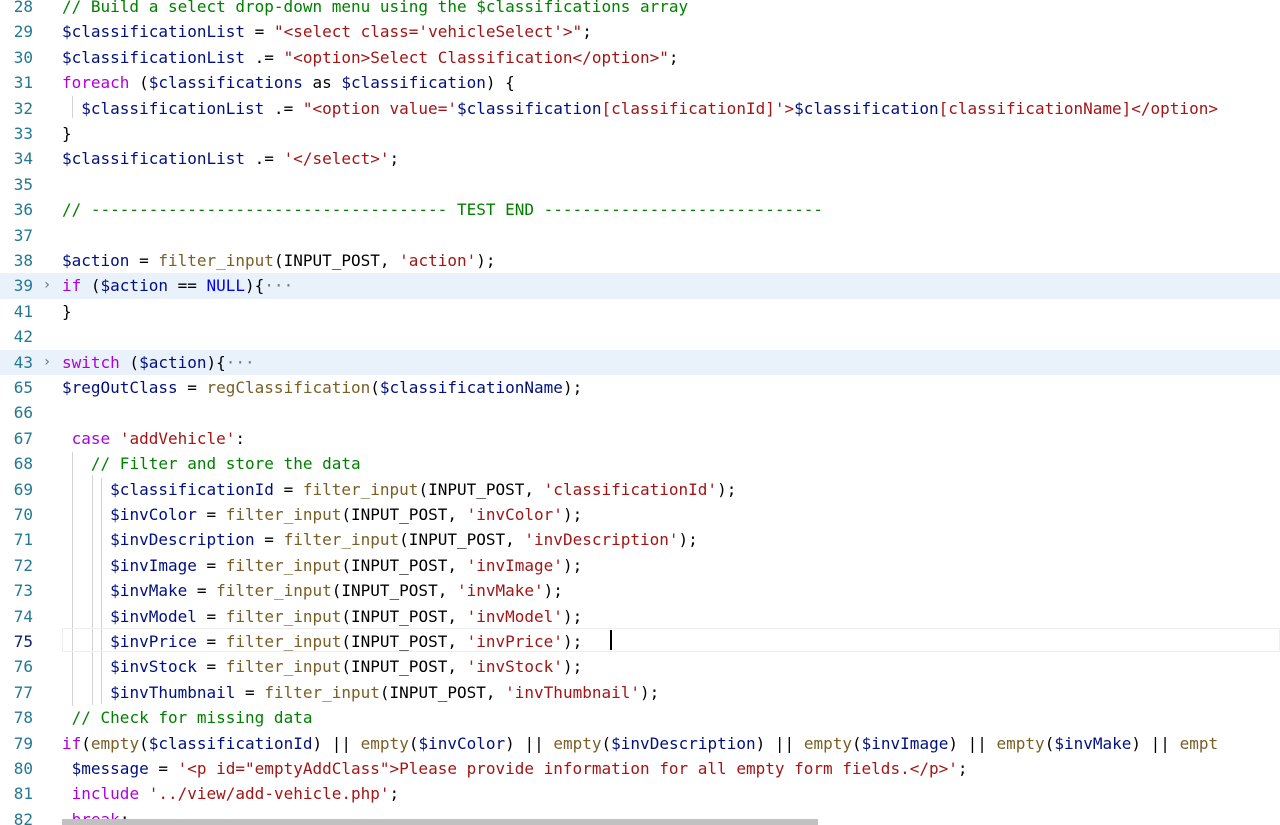  Describe the element at coordinates (23, 159) in the screenshot. I see `line-number: 34` at that location.